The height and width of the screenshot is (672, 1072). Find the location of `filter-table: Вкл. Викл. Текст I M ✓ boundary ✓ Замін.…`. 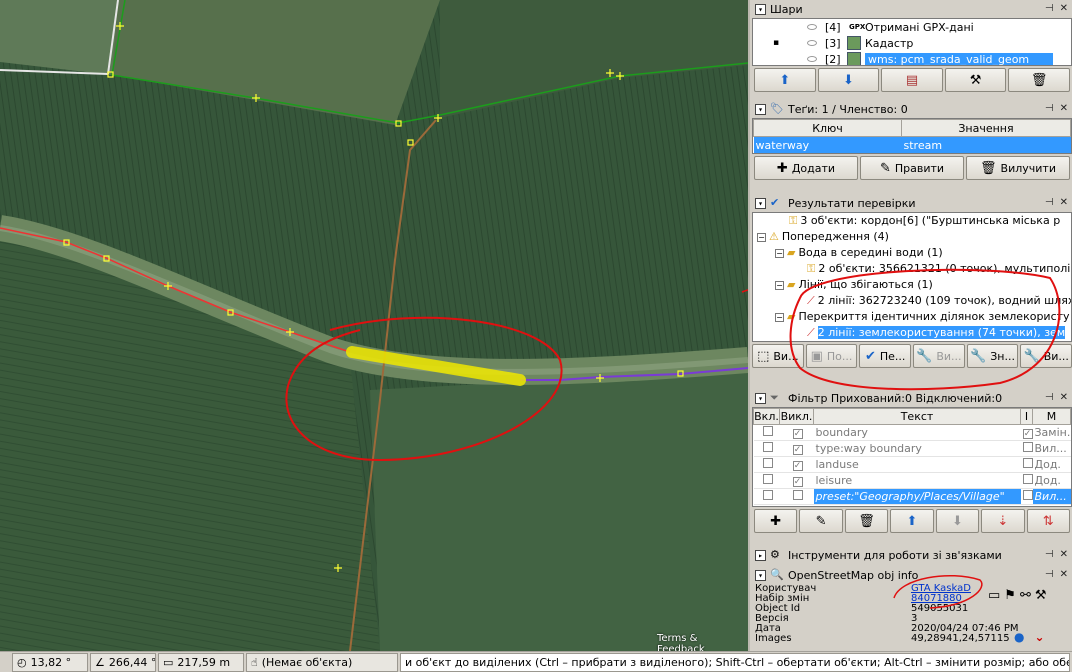

filter-table: Вкл. Викл. Текст I M ✓ boundary ✓ Замін.… is located at coordinates (912, 457).